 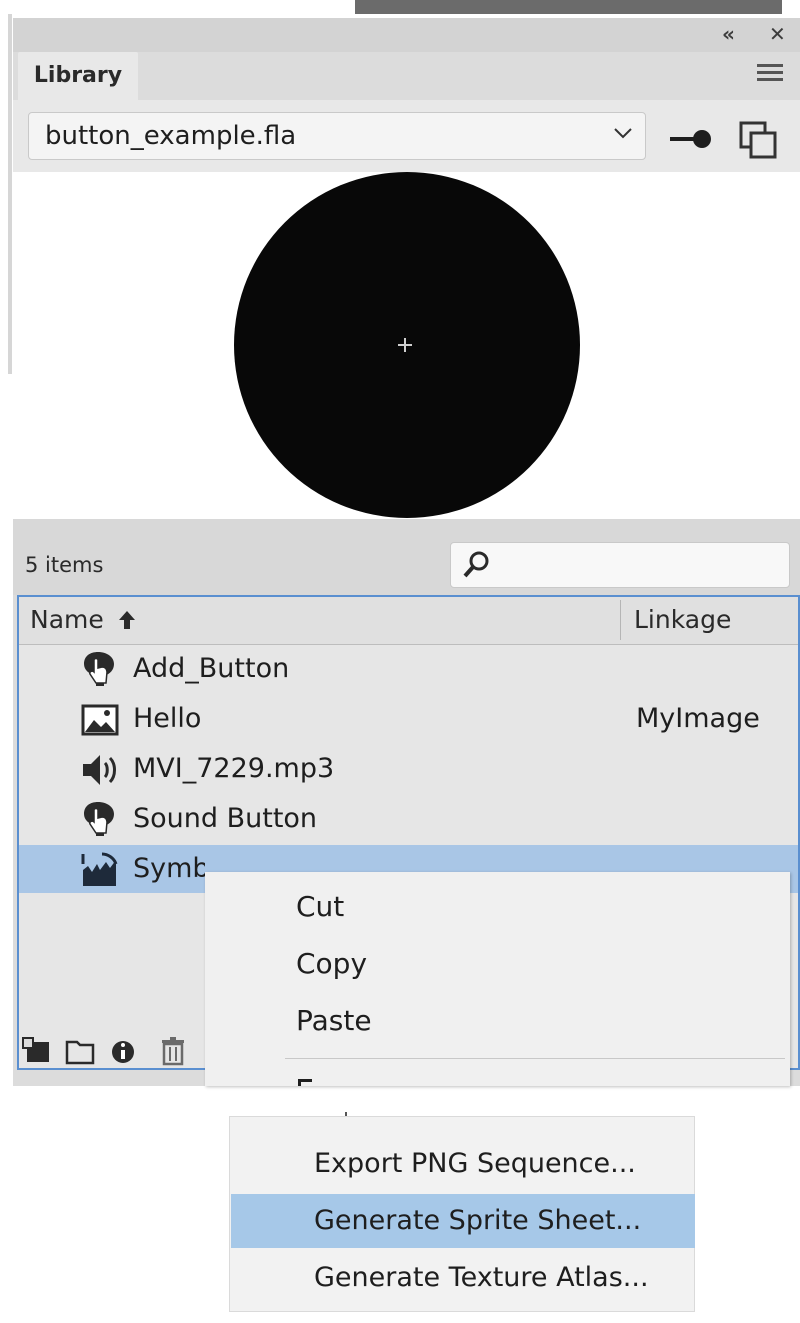 What do you see at coordinates (568, 7) in the screenshot?
I see `window-title-strip` at bounding box center [568, 7].